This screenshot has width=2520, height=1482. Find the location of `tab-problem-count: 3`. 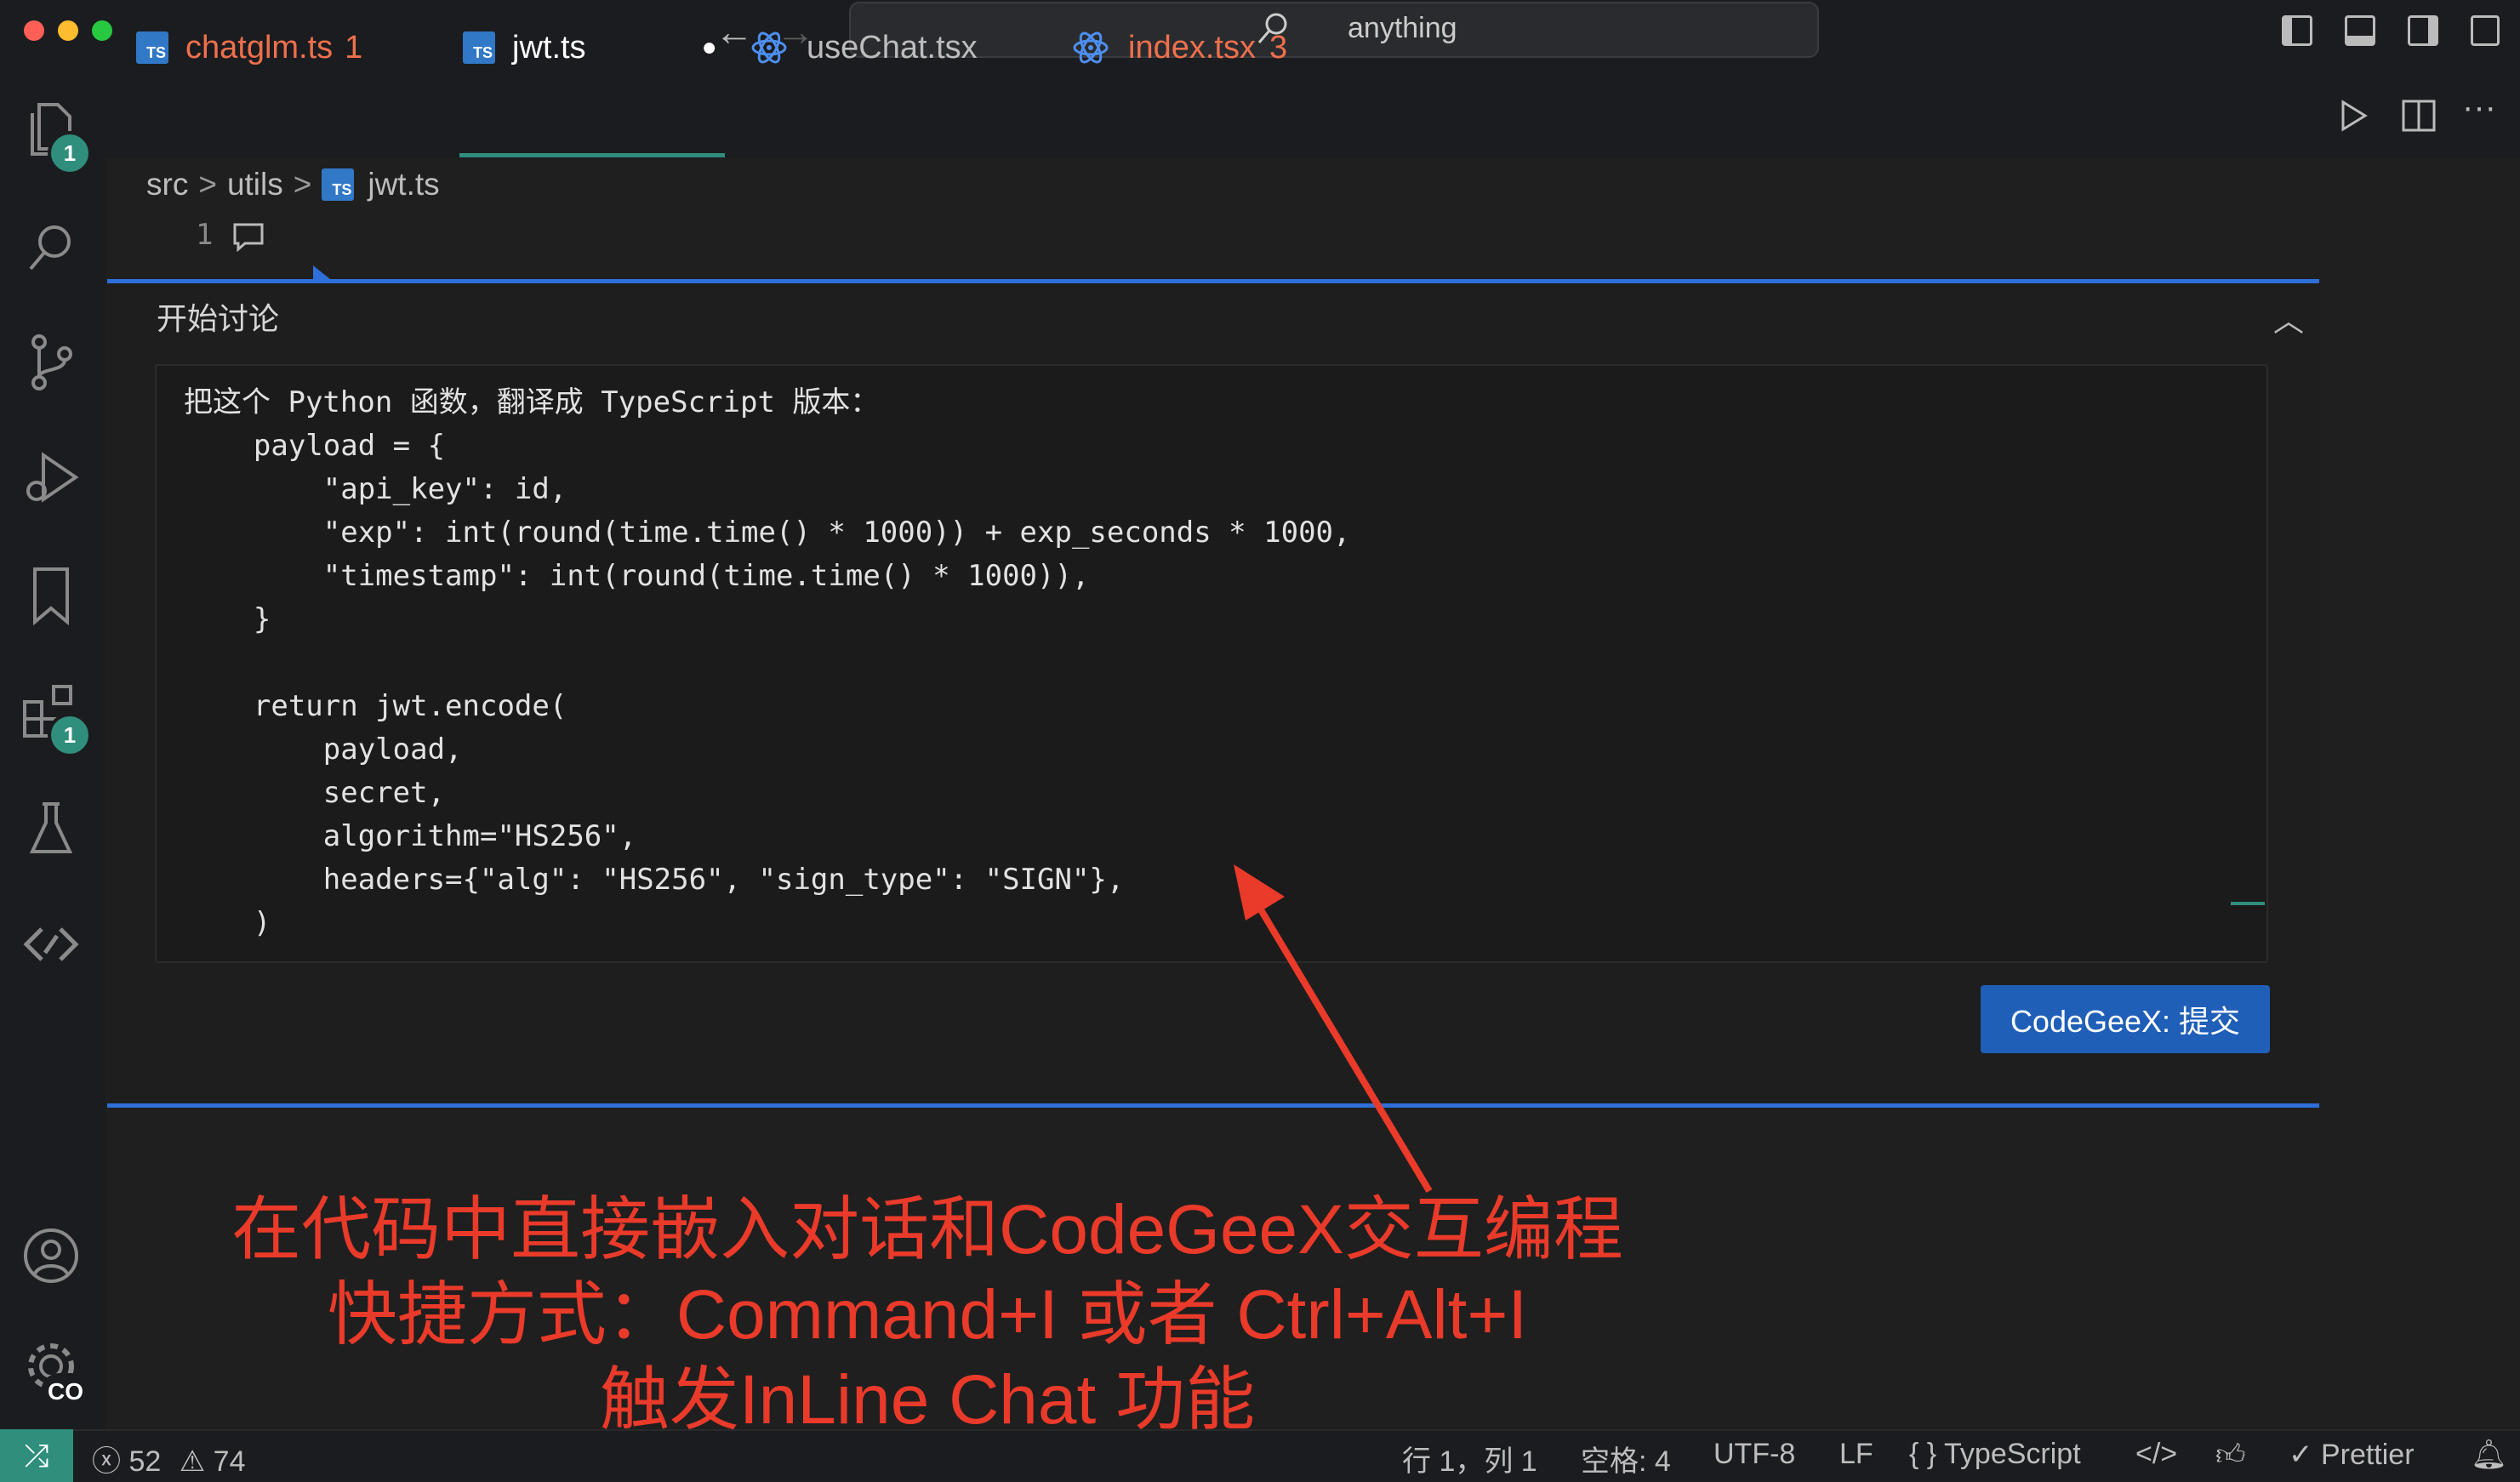

tab-problem-count: 3 is located at coordinates (1278, 47).